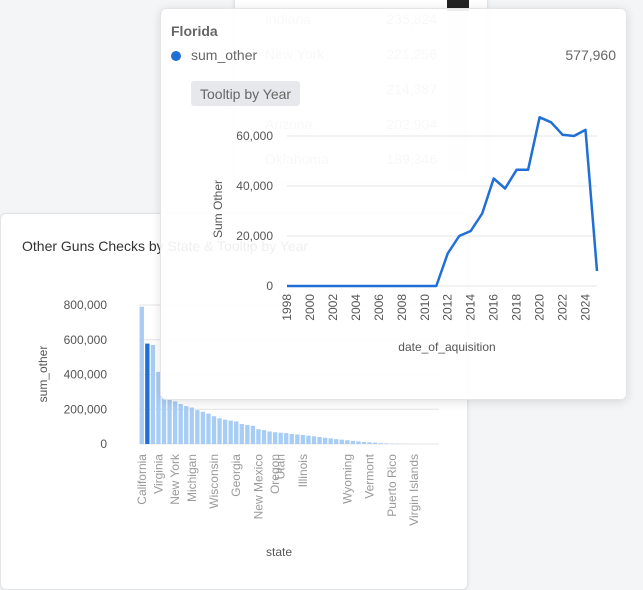 This screenshot has height=590, width=643. I want to click on x-tick-label: Illinois, so click(303, 470).